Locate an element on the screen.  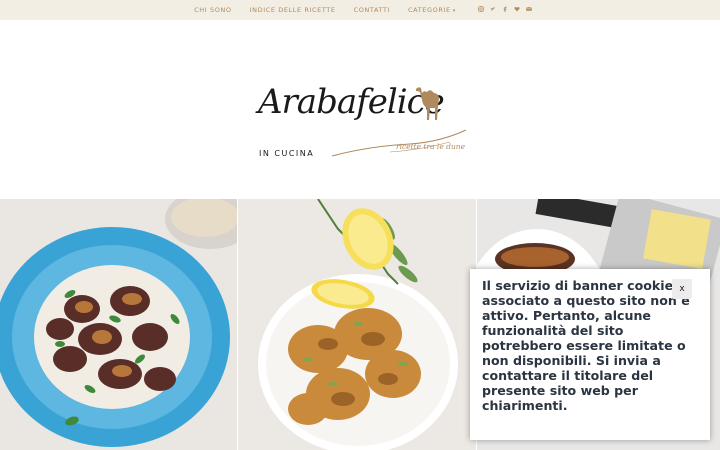
logo-subtitle: IN CUCINA is located at coordinates (287, 153).